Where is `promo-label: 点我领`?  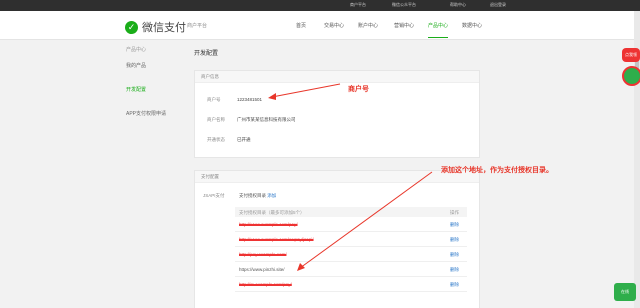
promo-label: 点我领 is located at coordinates (631, 55).